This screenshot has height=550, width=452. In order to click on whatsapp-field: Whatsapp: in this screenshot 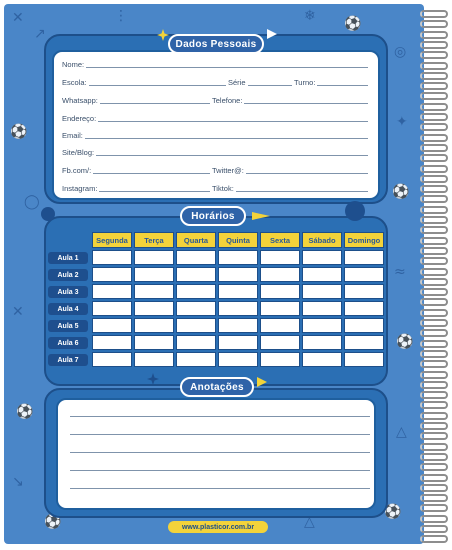, I will do `click(136, 100)`.